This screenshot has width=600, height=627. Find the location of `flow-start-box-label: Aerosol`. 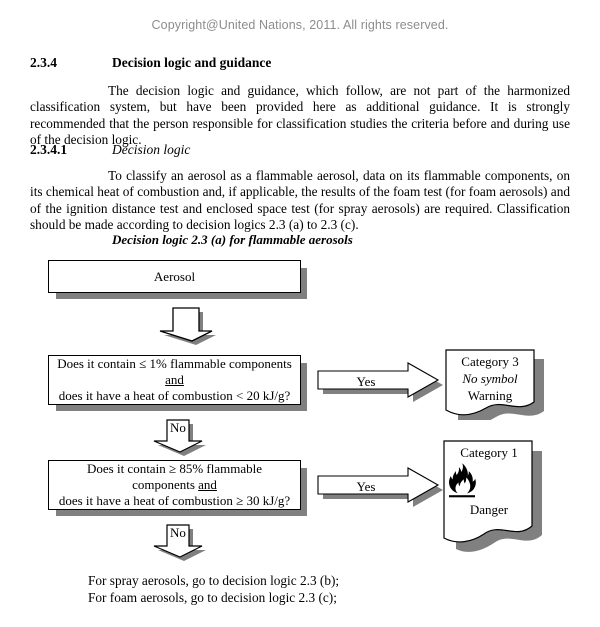

flow-start-box-label: Aerosol is located at coordinates (174, 276).